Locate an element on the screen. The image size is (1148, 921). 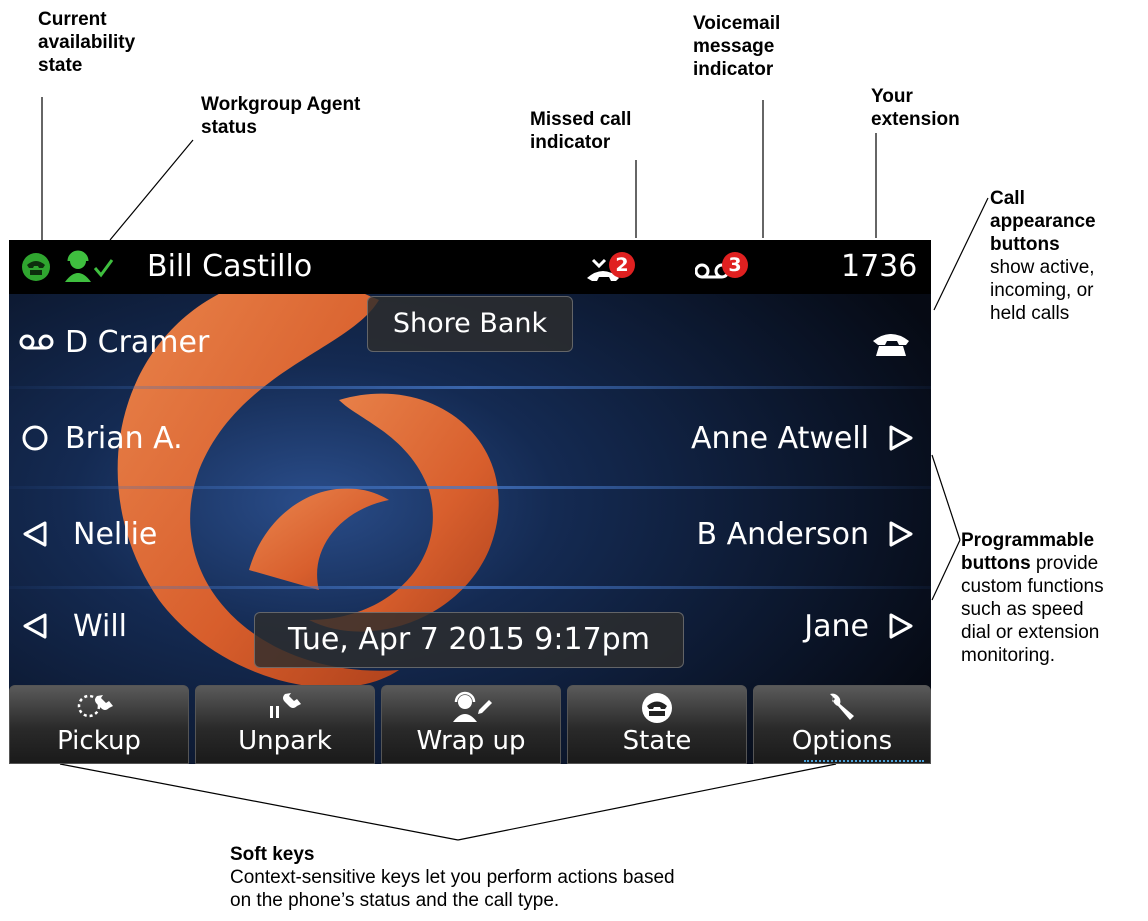
callout-missed-line1: Missed call is located at coordinates (581, 119).